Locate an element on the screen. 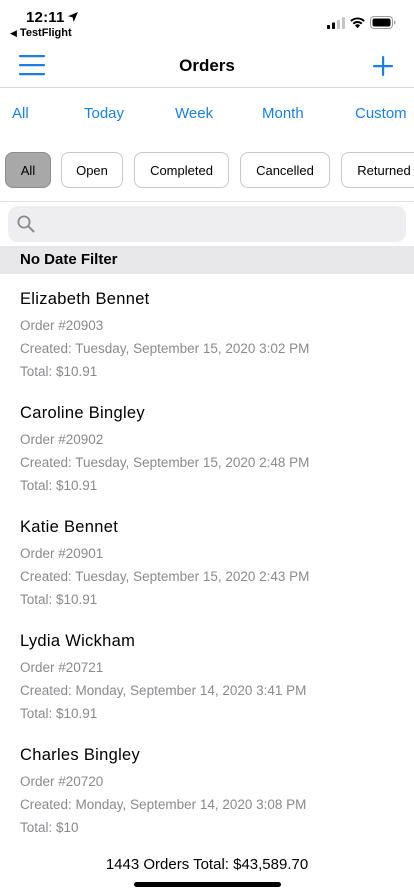 Image resolution: width=414 pixels, height=896 pixels. back-triangle-icon: ◀ is located at coordinates (13, 33).